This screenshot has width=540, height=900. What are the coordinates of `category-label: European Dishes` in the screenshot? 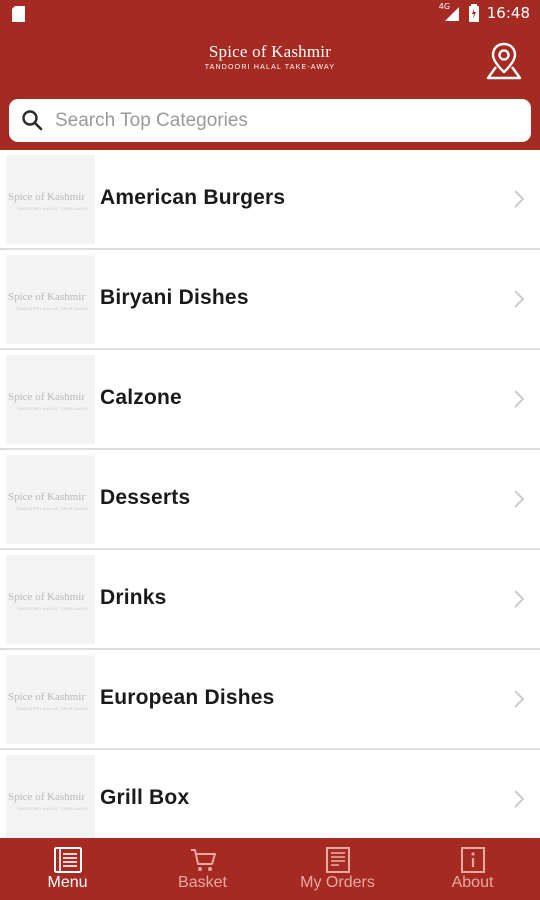 It's located at (187, 697).